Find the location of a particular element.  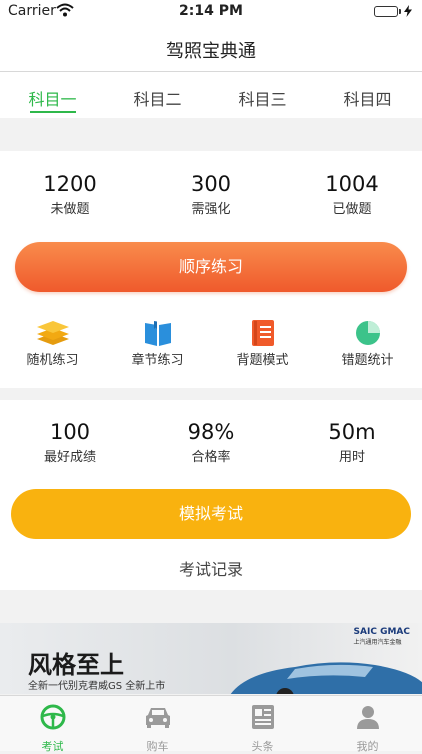

tabbar-item-exam: 考试 is located at coordinates (52, 729).